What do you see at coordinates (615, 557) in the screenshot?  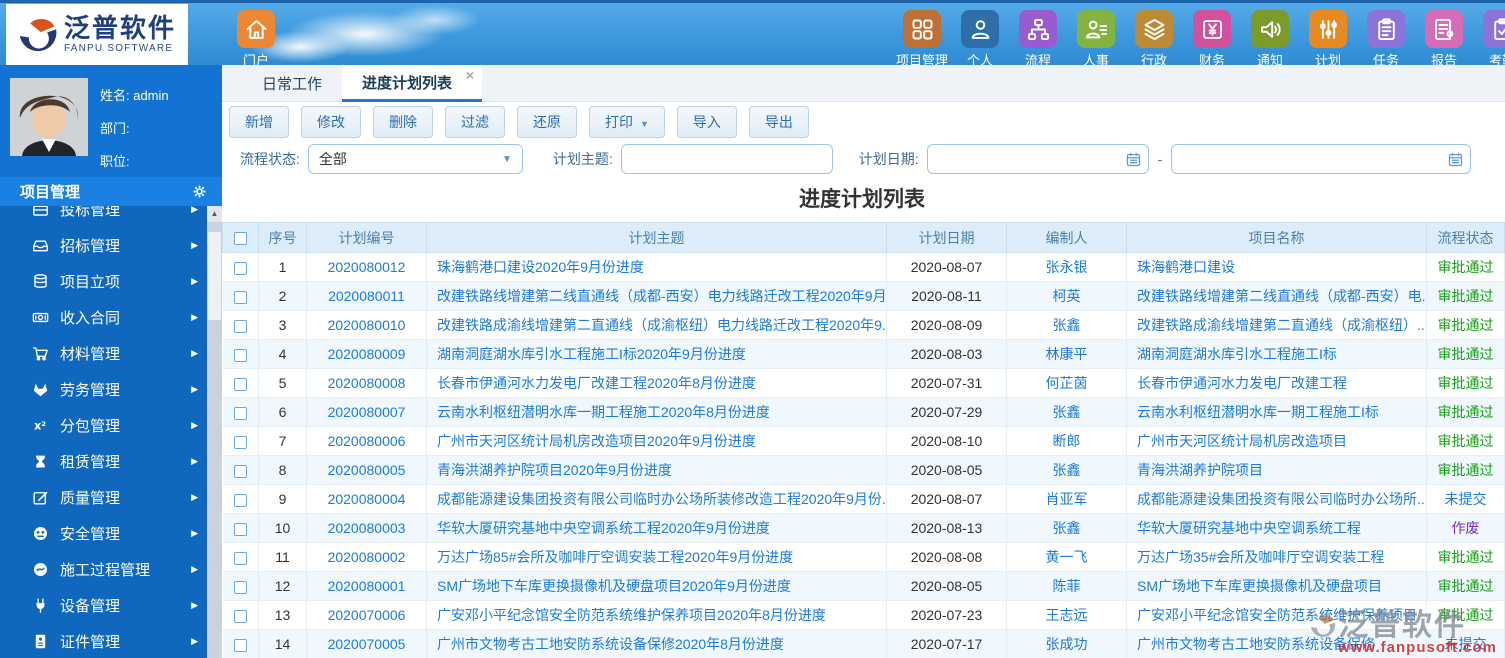 I see `plan-topic-link: 万达广场85#会所及咖啡厅空调安装工程2020年9月份进度` at bounding box center [615, 557].